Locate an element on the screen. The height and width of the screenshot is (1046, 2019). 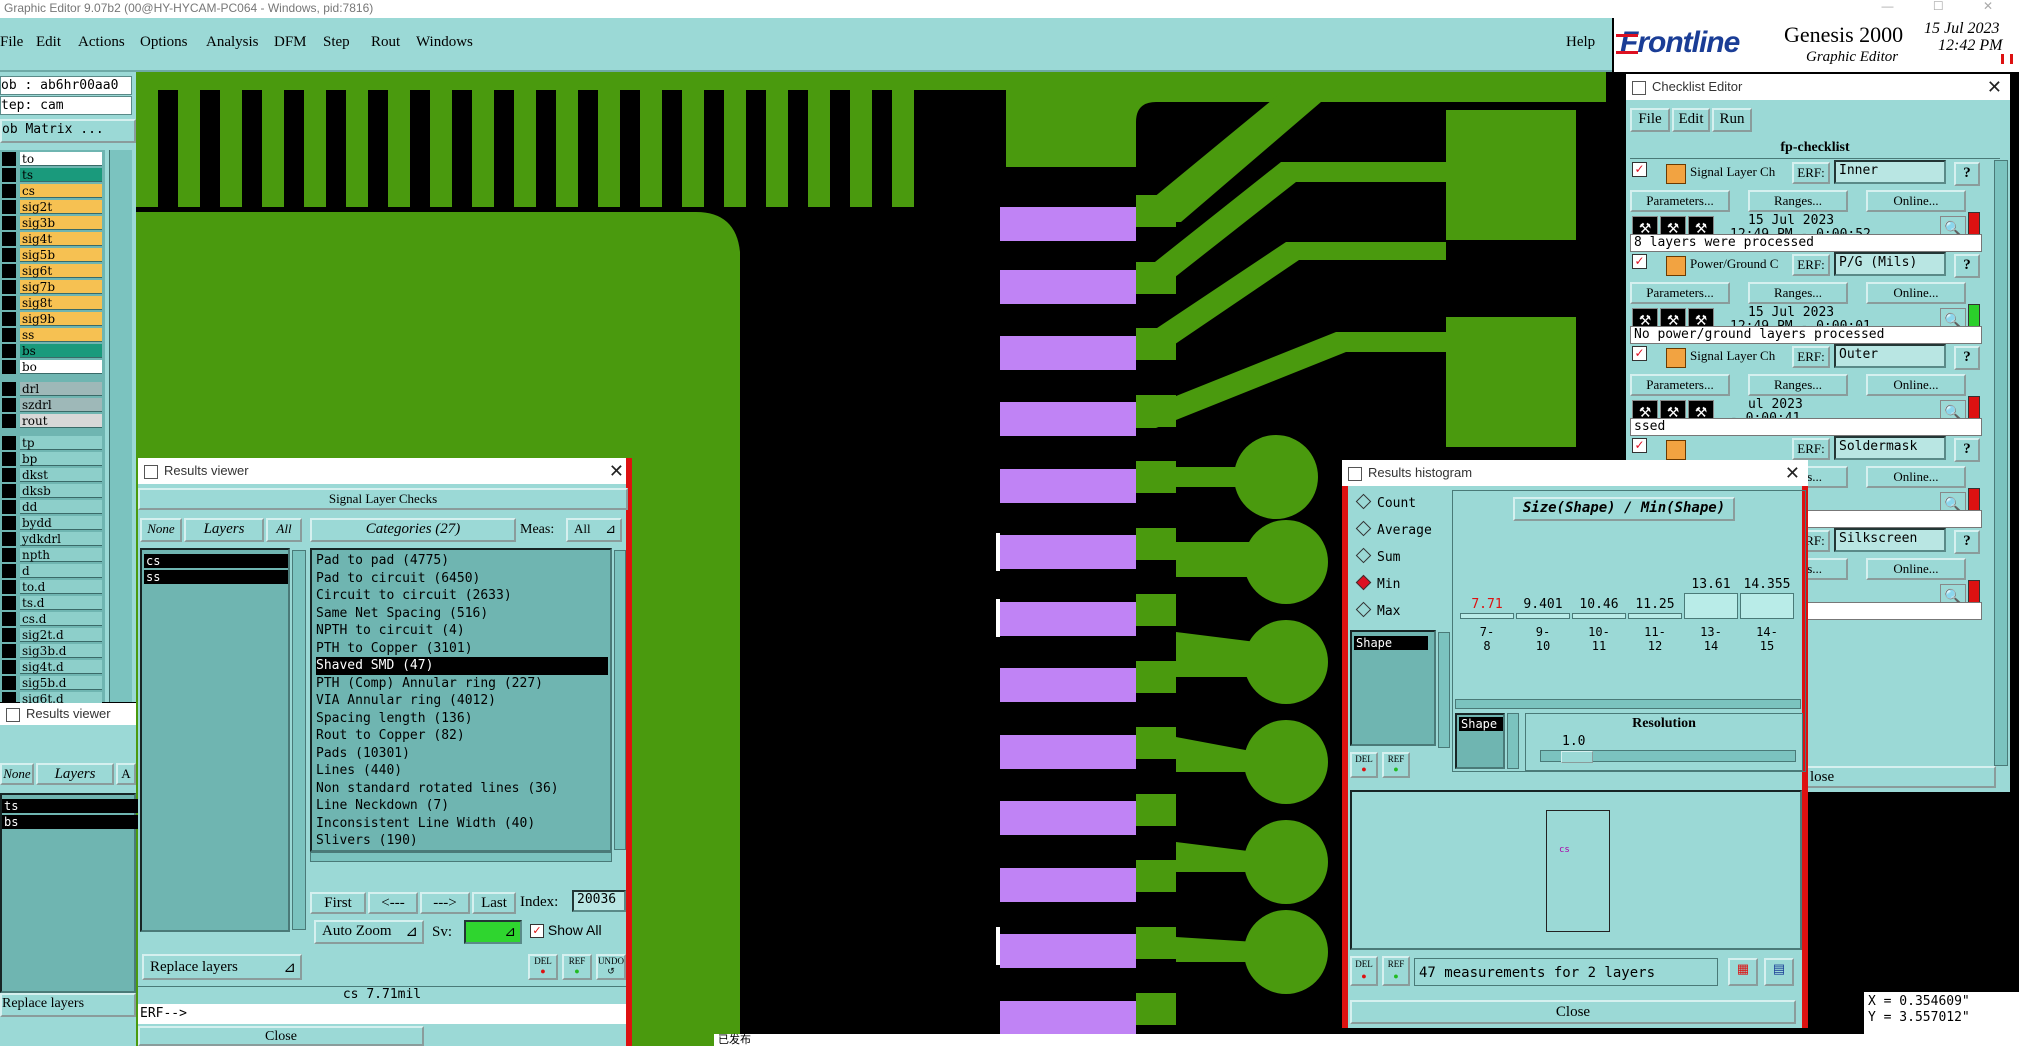
category-item: Pad to pad (4775) is located at coordinates (382, 561).